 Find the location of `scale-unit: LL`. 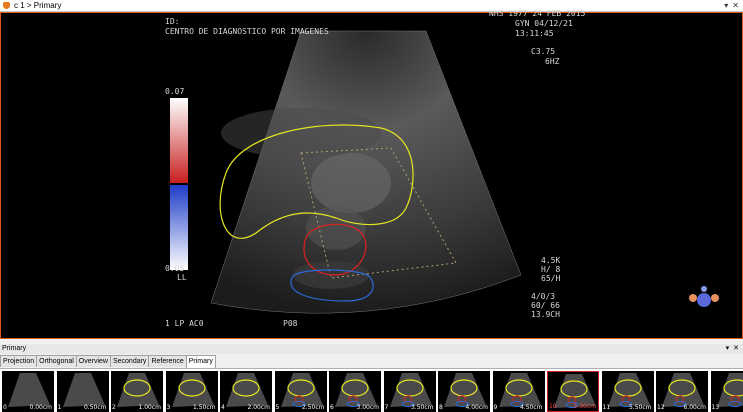

scale-unit: LL is located at coordinates (182, 277).